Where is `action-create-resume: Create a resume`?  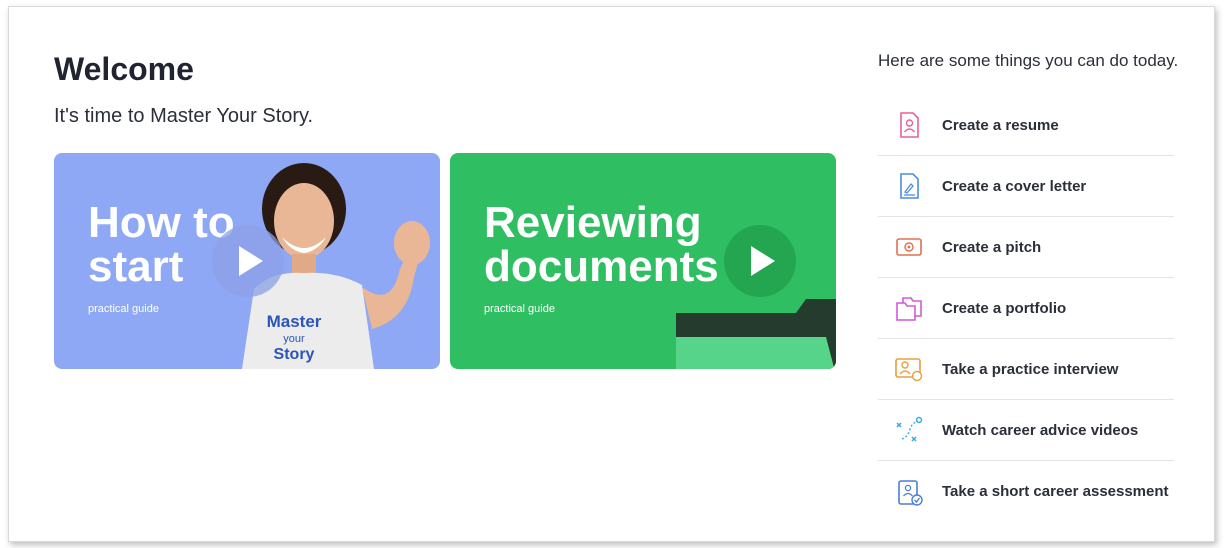
action-create-resume: Create a resume is located at coordinates (1026, 125).